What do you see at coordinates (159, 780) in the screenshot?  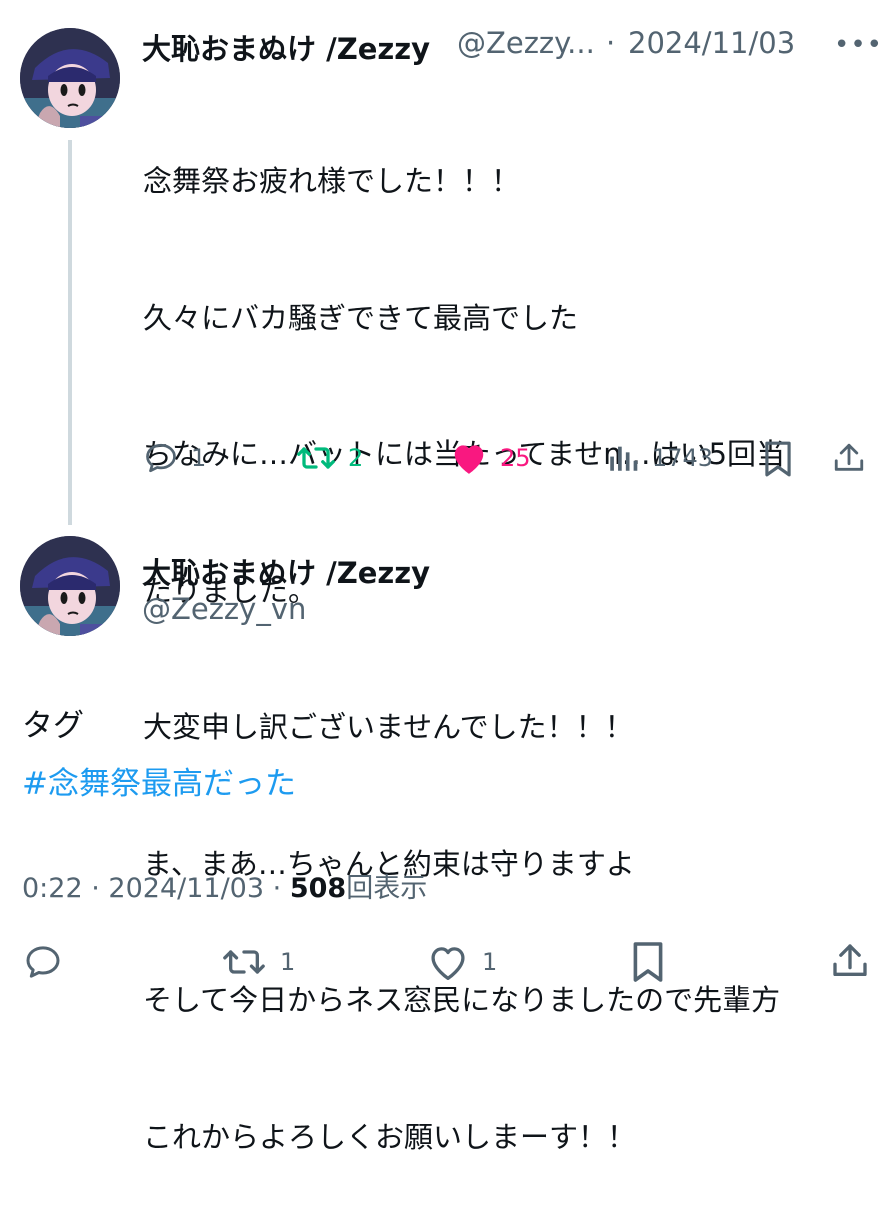 I see `hashtag-link: #念舞祭最高だった` at bounding box center [159, 780].